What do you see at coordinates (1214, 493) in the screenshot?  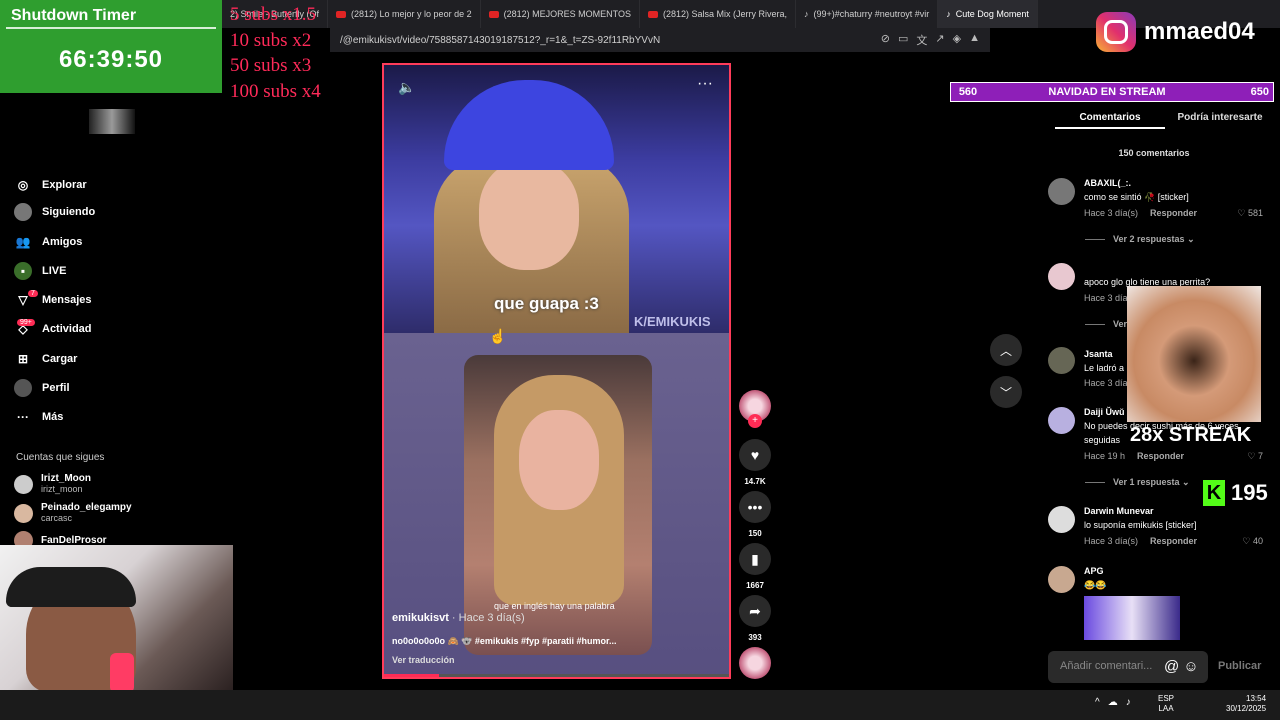 I see `kick-logo-icon: K` at bounding box center [1214, 493].